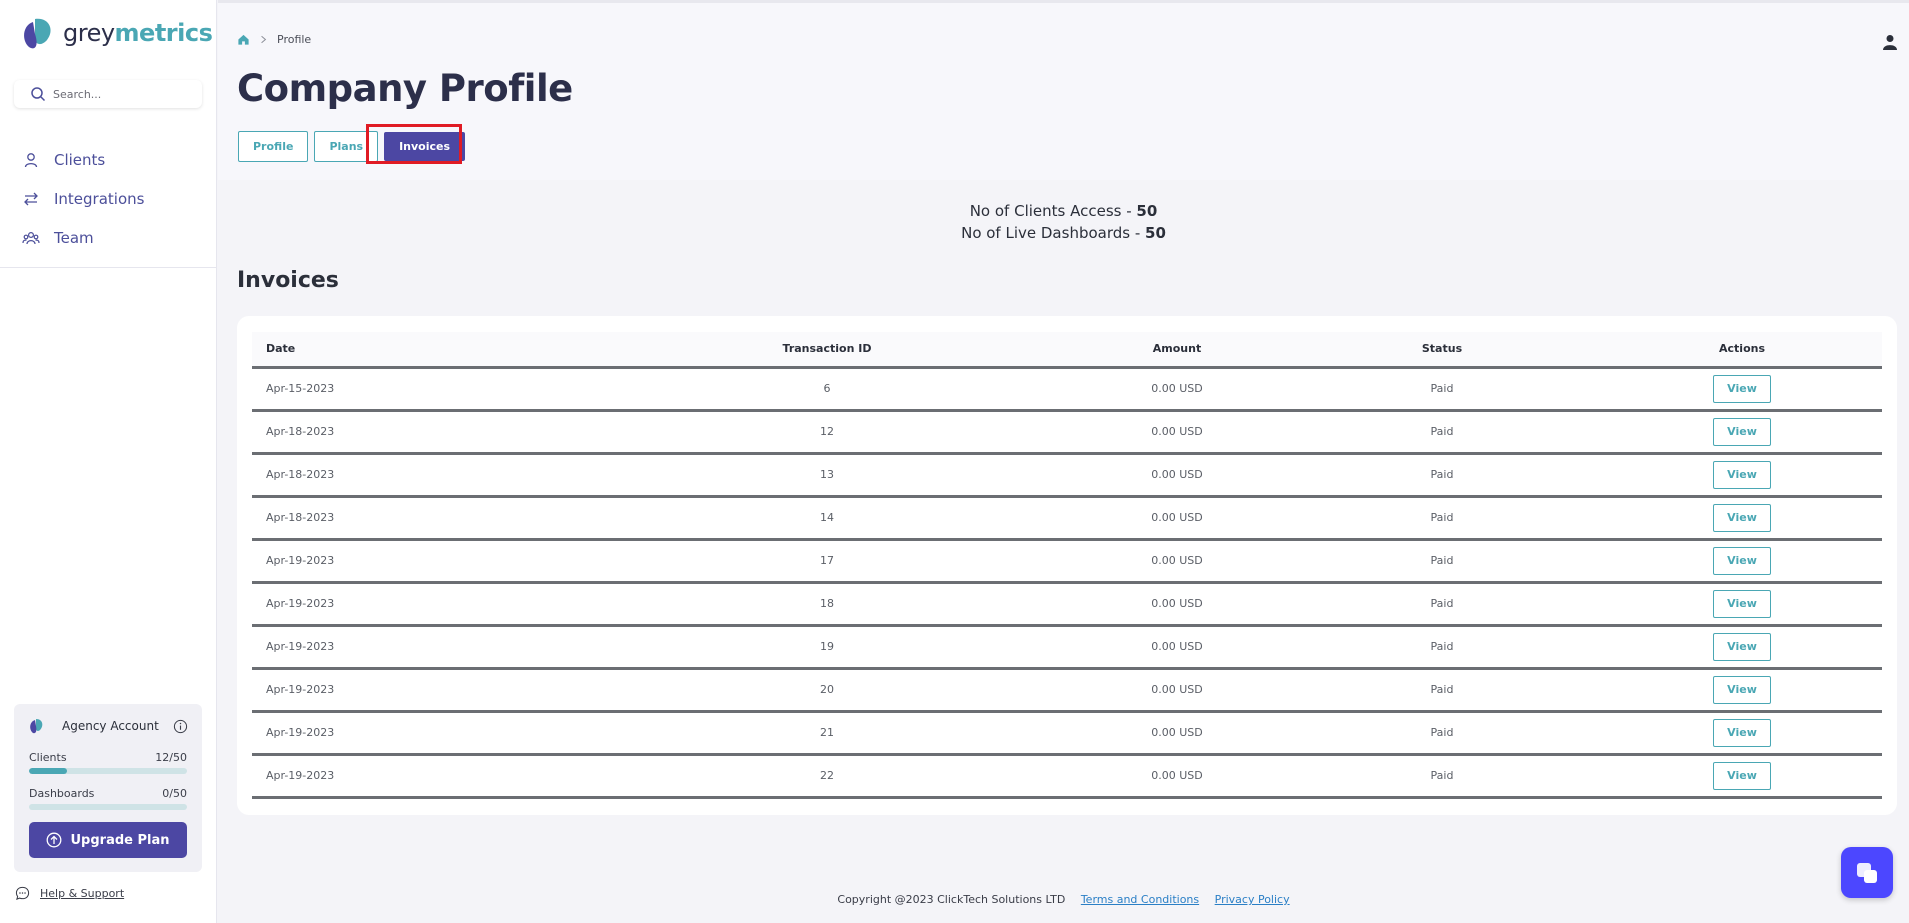 The height and width of the screenshot is (923, 1909). I want to click on info-icon, so click(180, 726).